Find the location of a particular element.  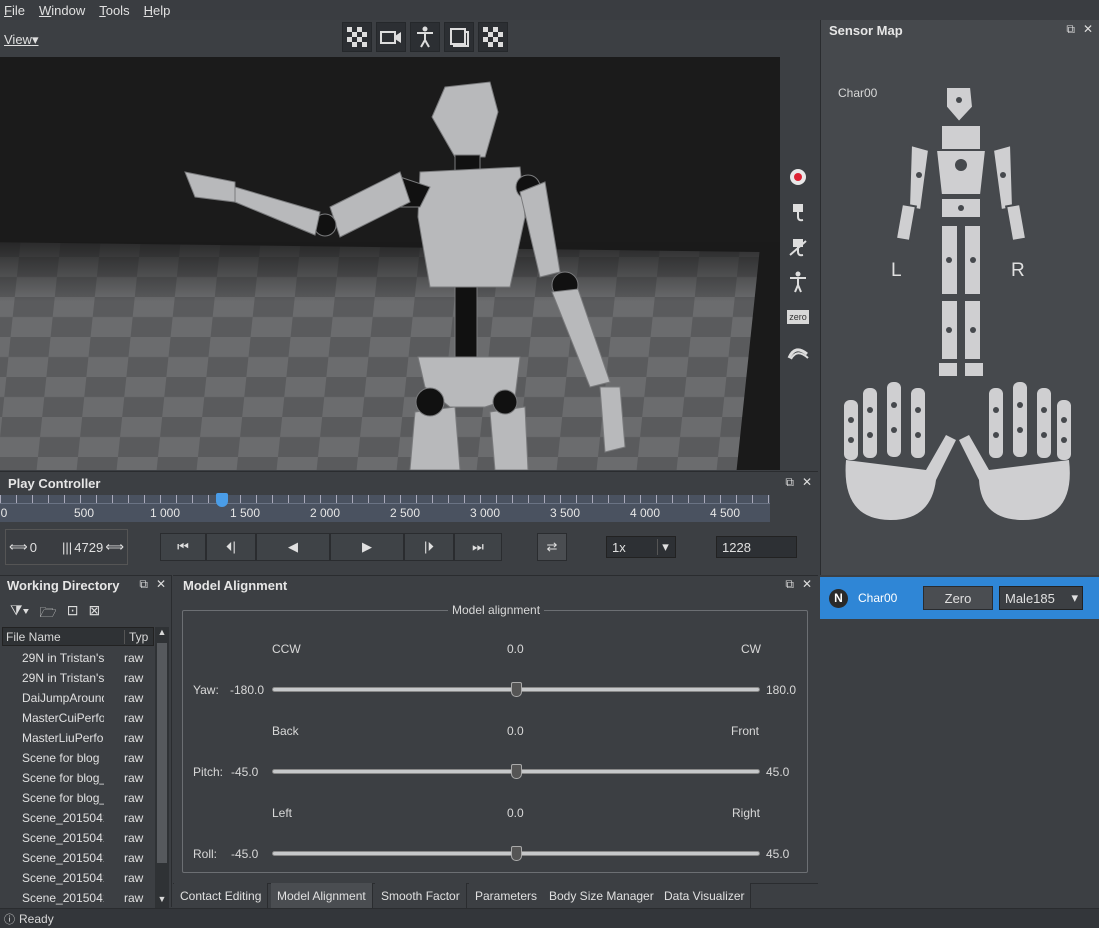

scroll-down-icon: ▼ is located at coordinates (162, 901).